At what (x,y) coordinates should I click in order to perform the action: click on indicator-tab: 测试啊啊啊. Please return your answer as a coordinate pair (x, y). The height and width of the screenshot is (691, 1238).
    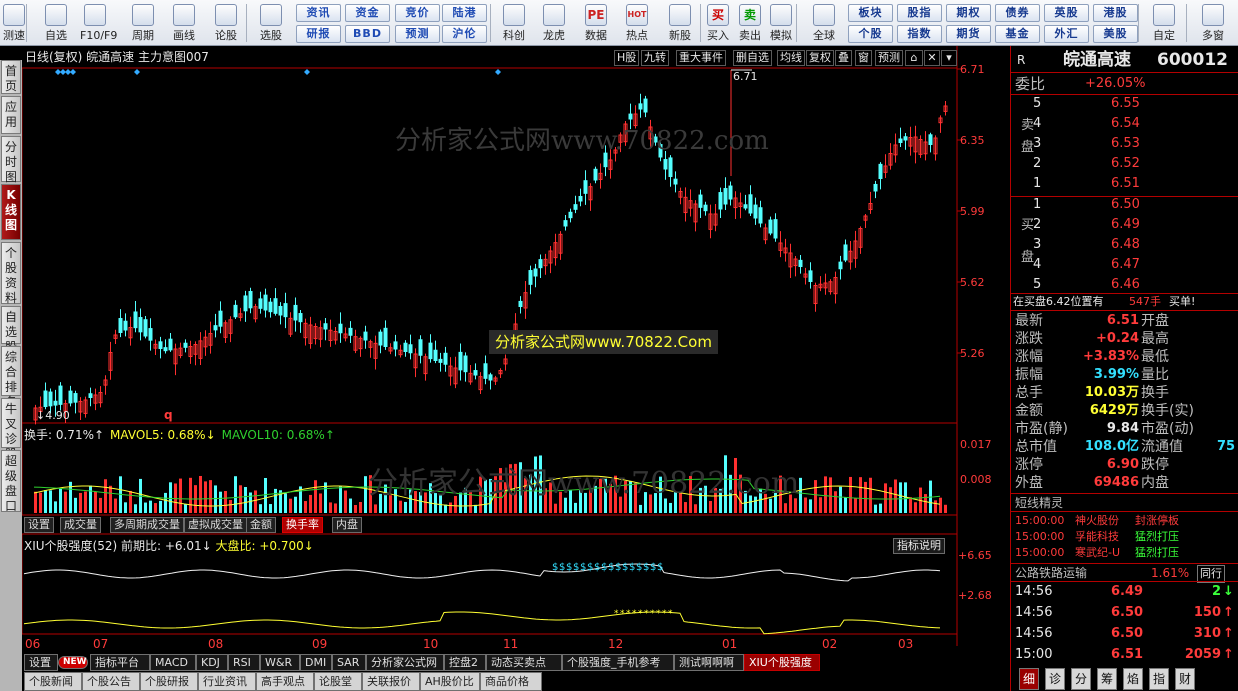
    Looking at the image, I should click on (709, 662).